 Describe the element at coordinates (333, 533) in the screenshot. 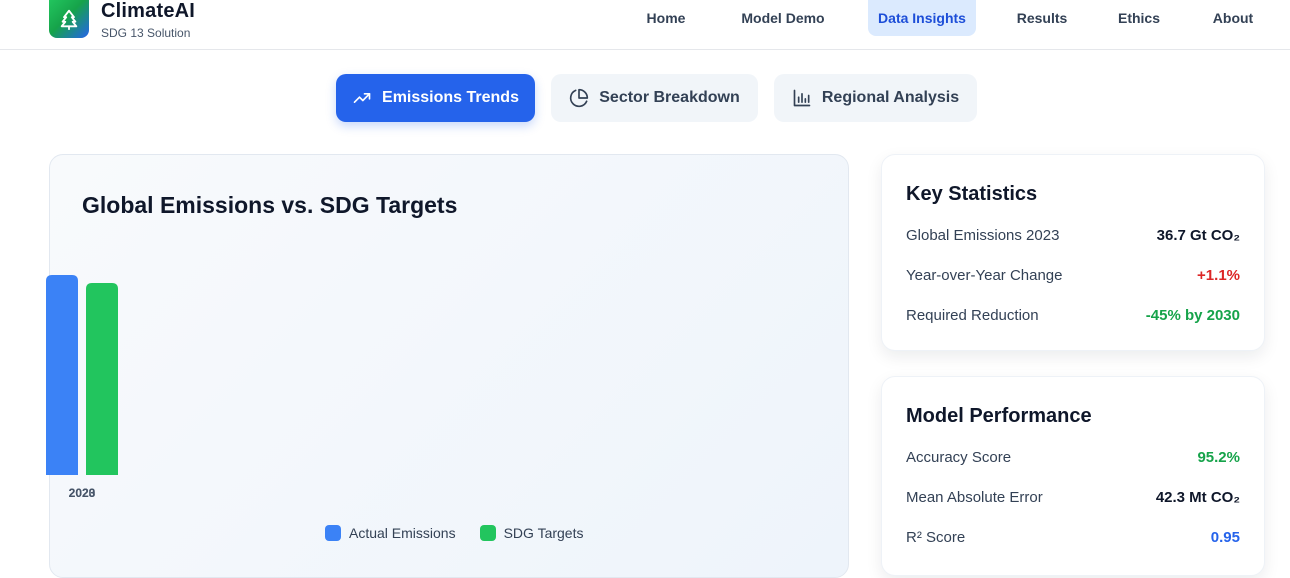

I see `legend-swatch-actual` at that location.